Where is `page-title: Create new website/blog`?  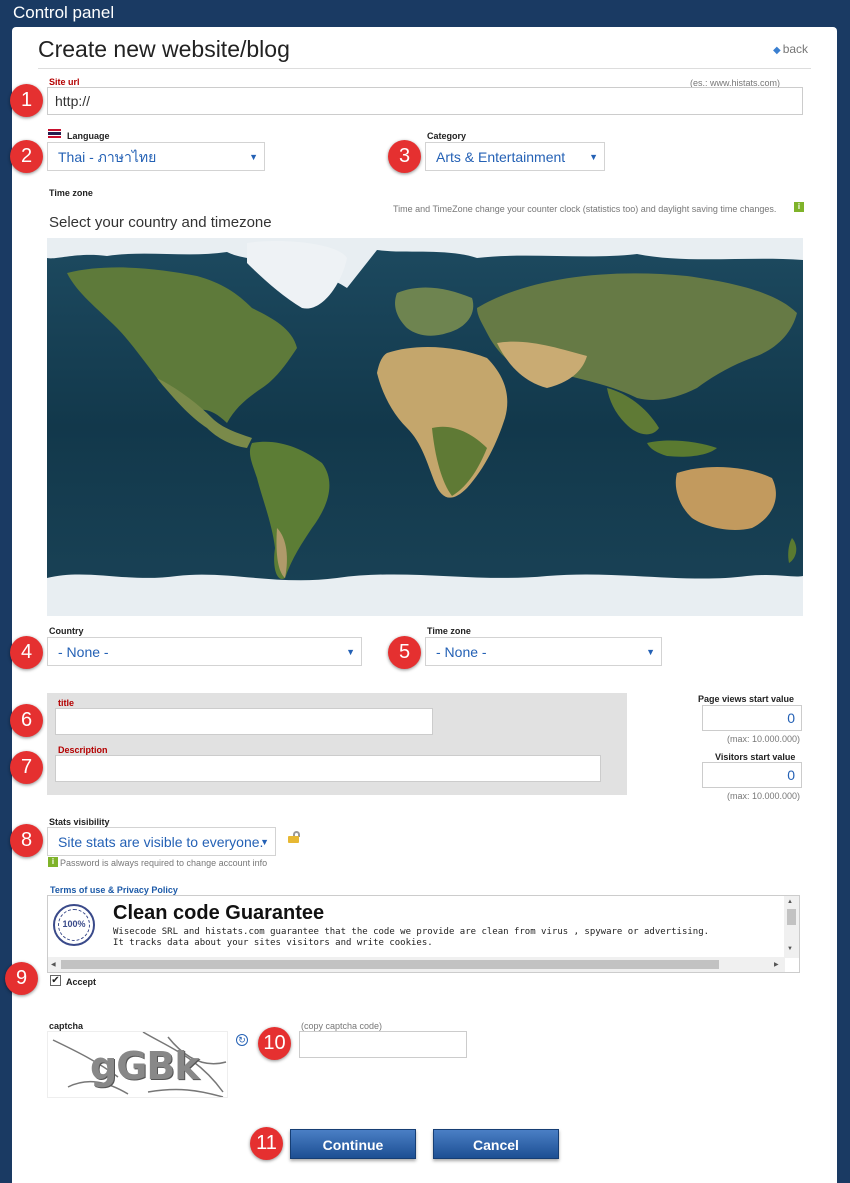 page-title: Create new website/blog is located at coordinates (164, 49).